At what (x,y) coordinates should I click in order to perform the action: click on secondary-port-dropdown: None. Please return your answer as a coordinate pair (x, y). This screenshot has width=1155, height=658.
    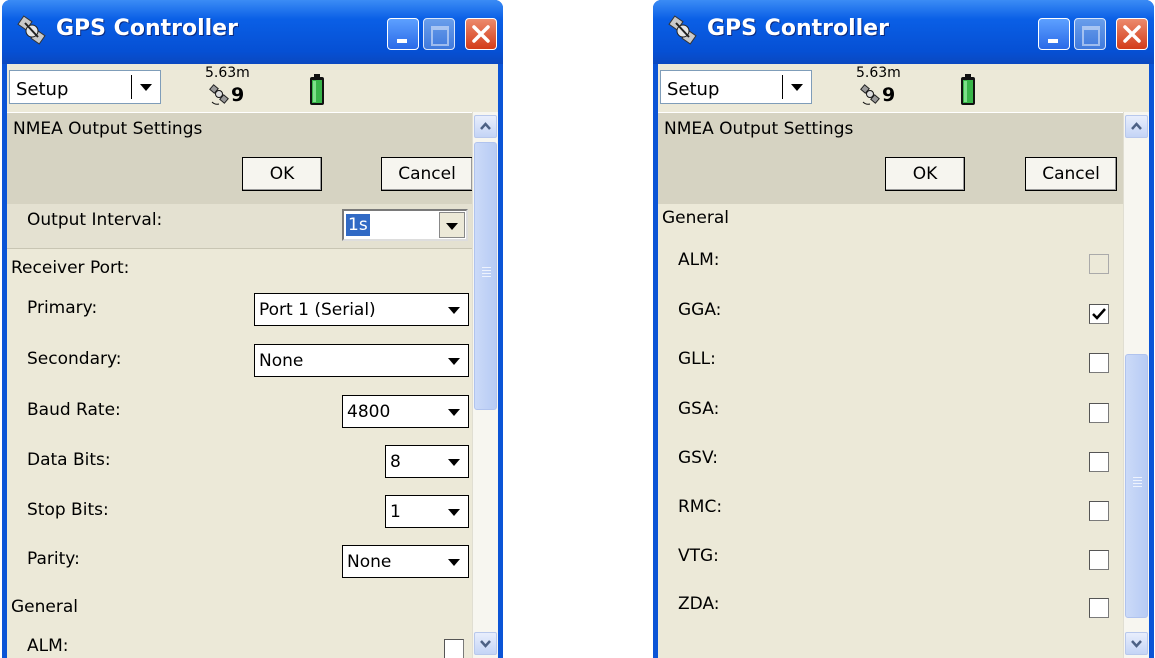
    Looking at the image, I should click on (361, 360).